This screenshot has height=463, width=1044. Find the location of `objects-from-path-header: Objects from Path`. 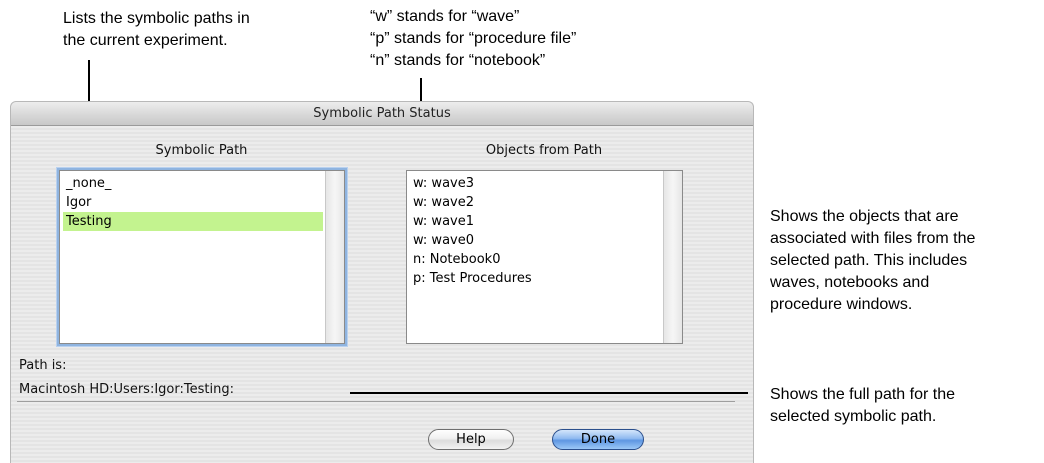

objects-from-path-header: Objects from Path is located at coordinates (544, 150).